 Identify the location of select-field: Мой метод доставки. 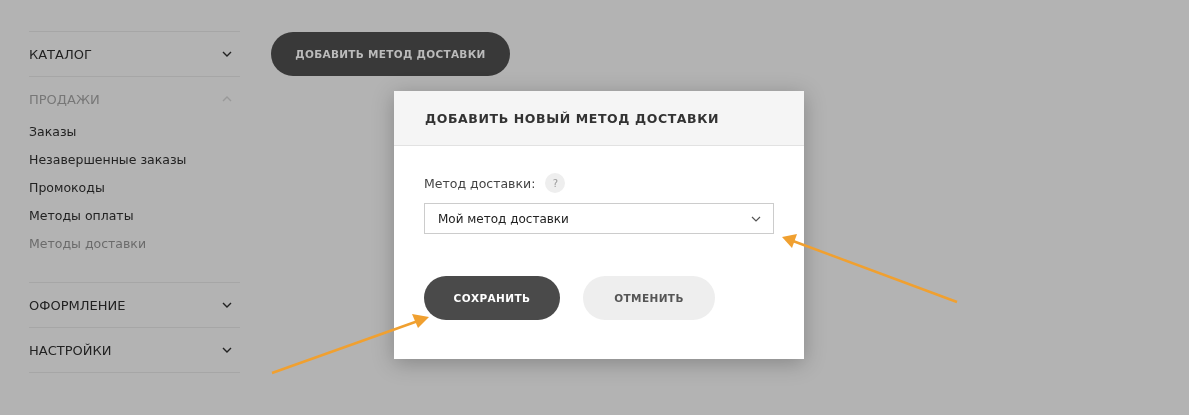
(599, 218).